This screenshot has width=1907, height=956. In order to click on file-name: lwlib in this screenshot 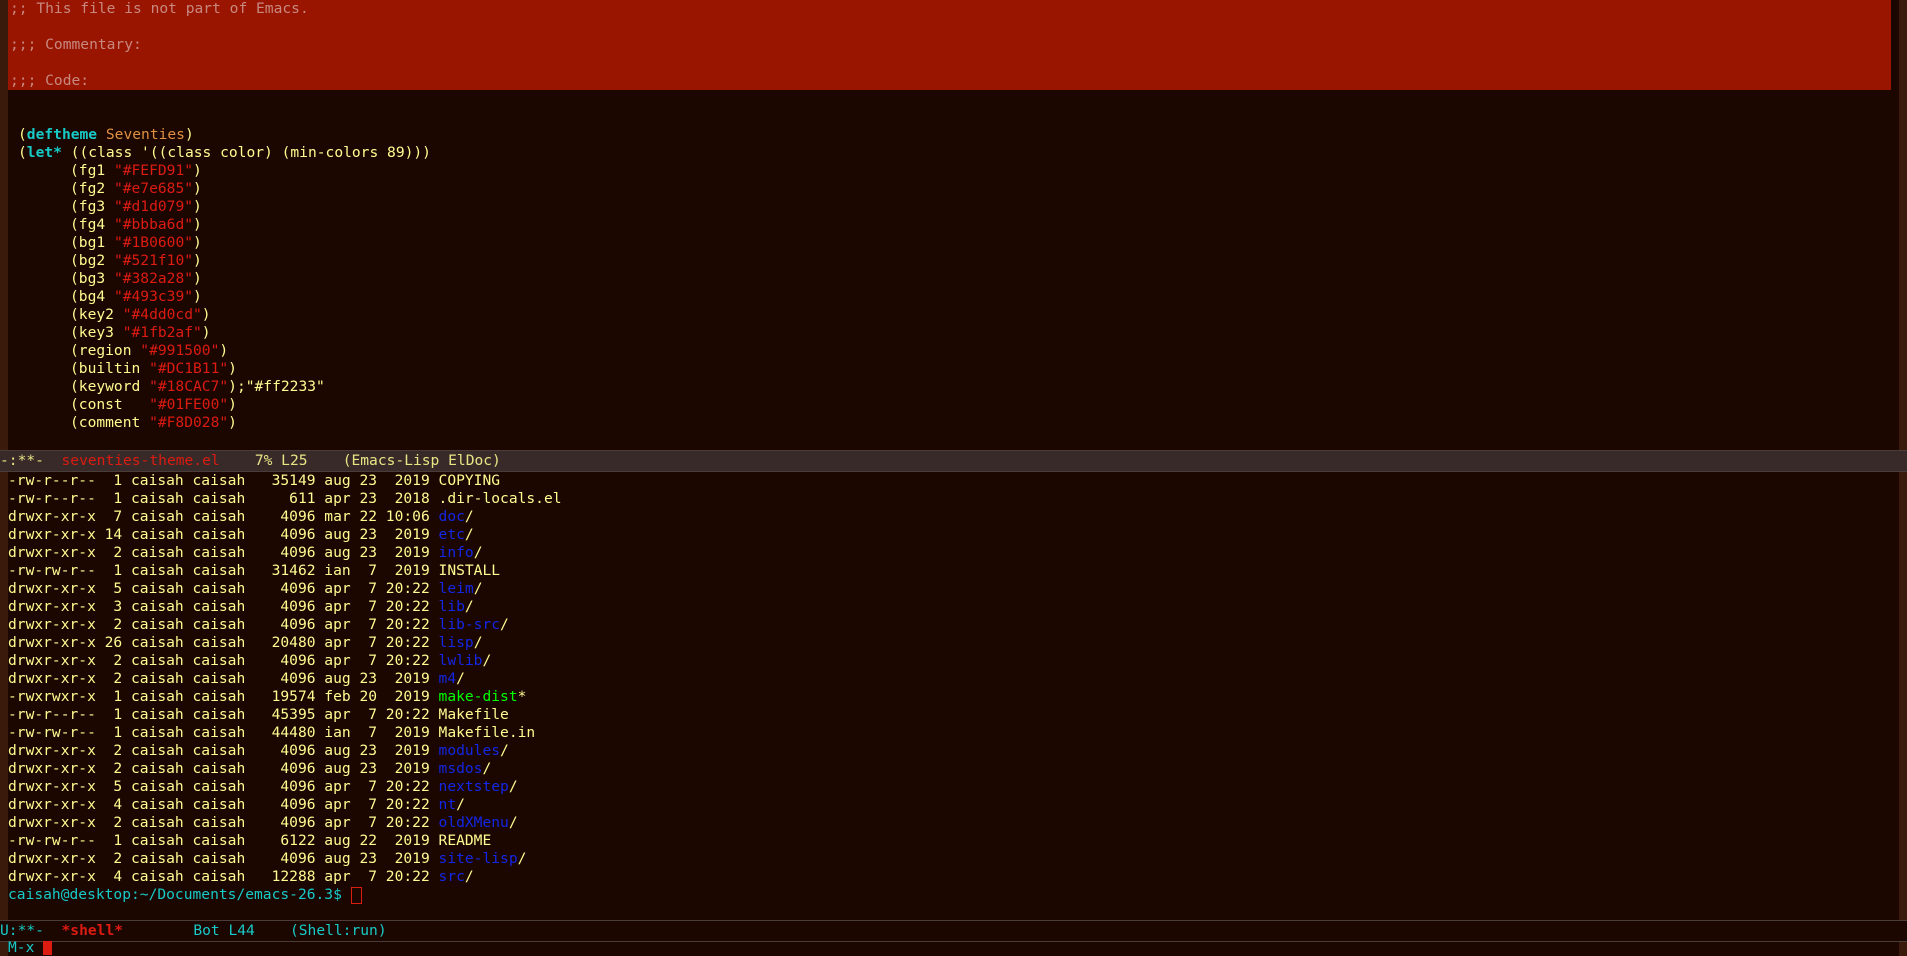, I will do `click(460, 660)`.